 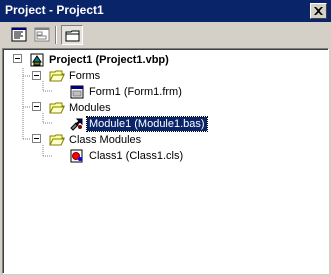 I want to click on tree-node-label: Forms, so click(x=85, y=76).